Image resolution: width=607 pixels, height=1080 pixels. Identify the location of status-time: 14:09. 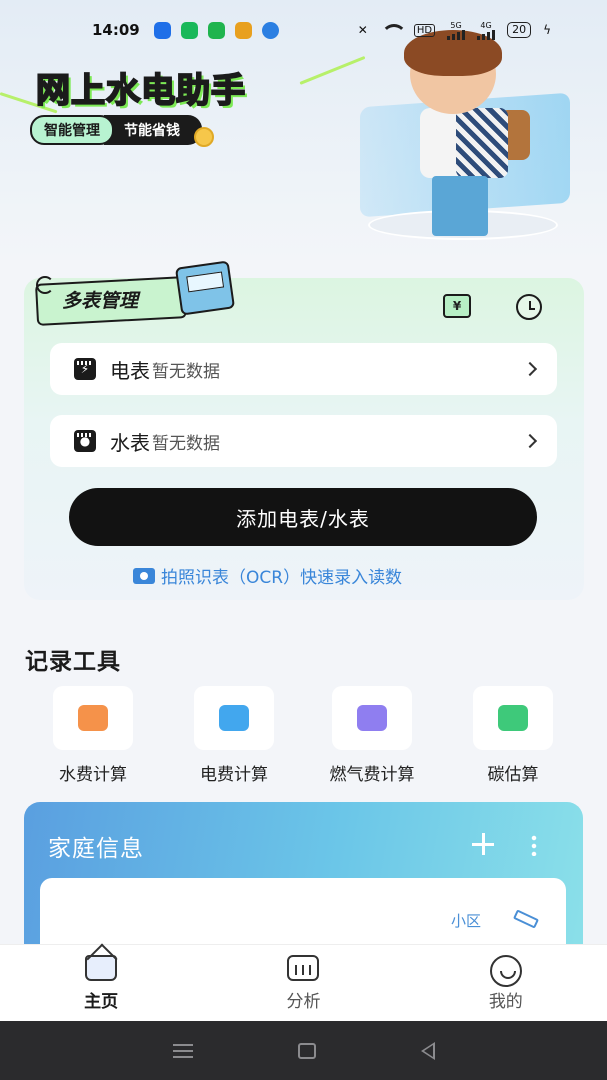
(116, 30).